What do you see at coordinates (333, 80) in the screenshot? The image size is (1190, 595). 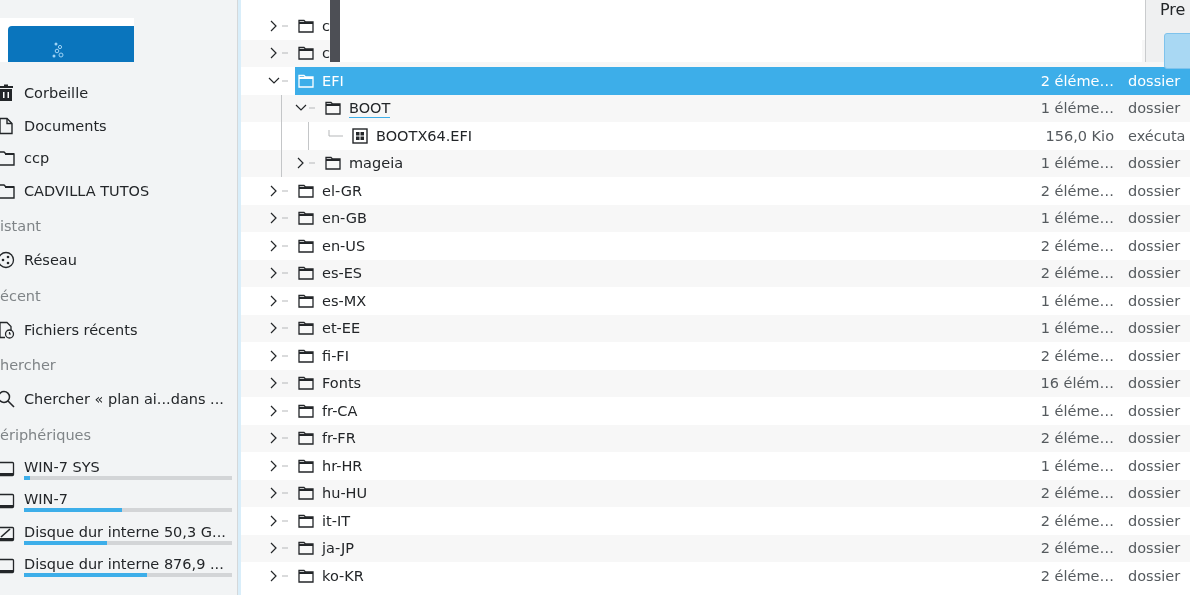 I see `file-name: EFI` at bounding box center [333, 80].